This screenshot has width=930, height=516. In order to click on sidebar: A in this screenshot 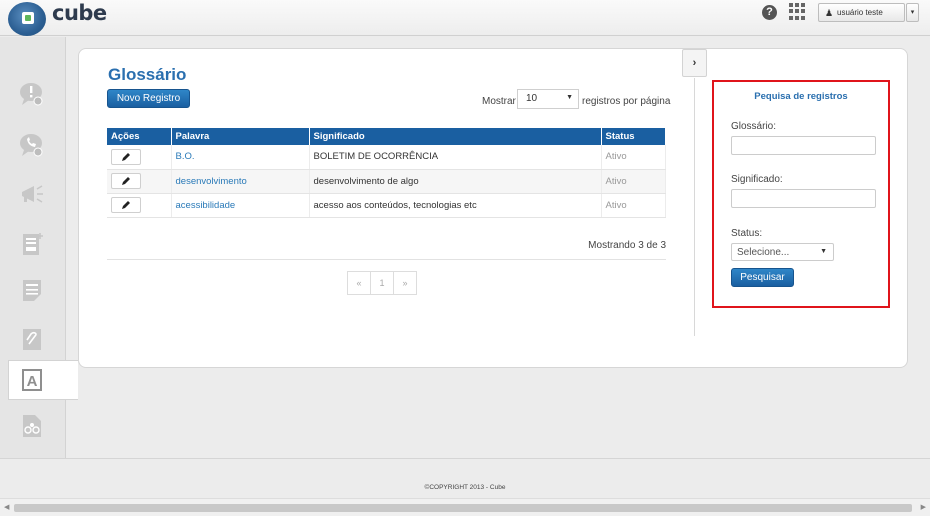, I will do `click(39, 248)`.